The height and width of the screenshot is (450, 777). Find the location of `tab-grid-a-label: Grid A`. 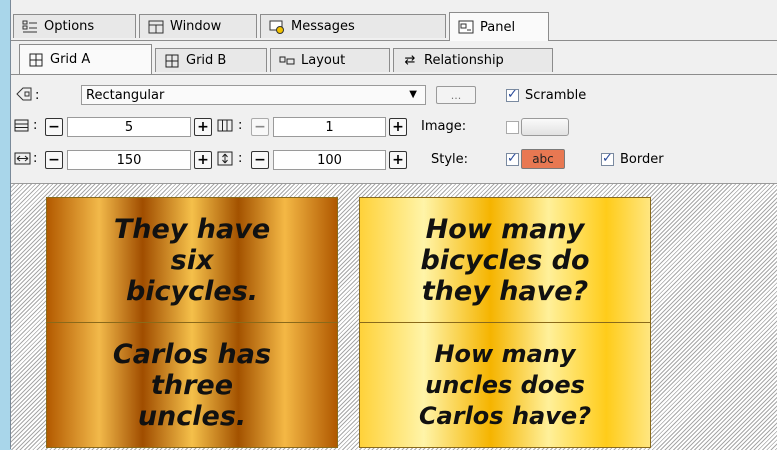

tab-grid-a-label: Grid A is located at coordinates (70, 59).